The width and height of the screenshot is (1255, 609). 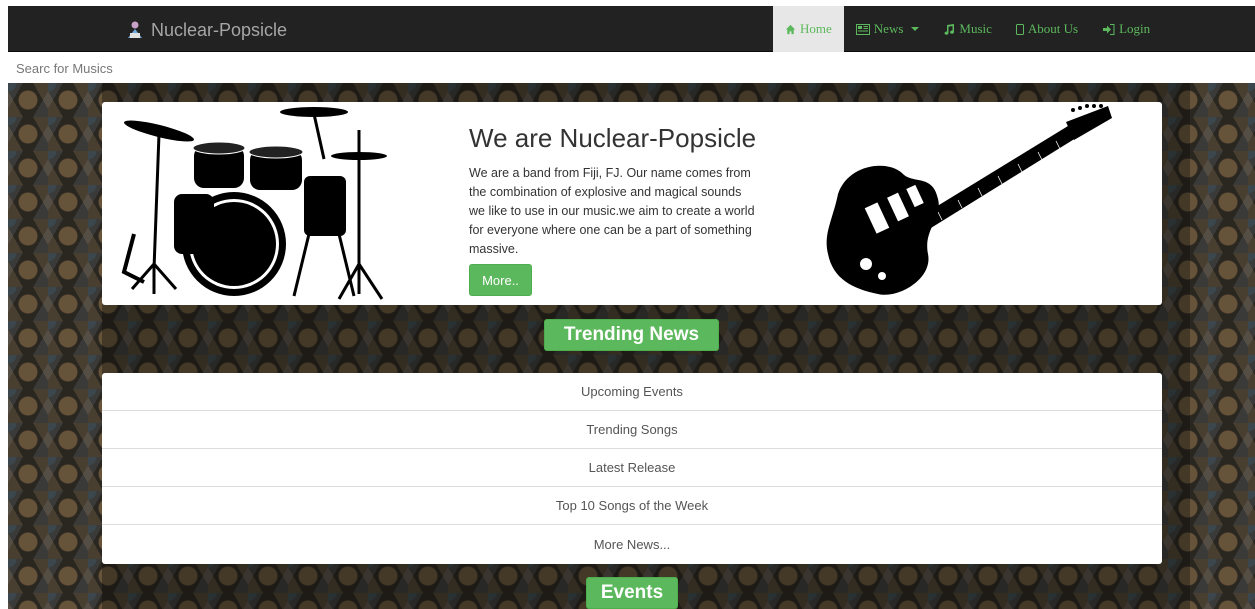 I want to click on nav-music: Music, so click(x=967, y=29).